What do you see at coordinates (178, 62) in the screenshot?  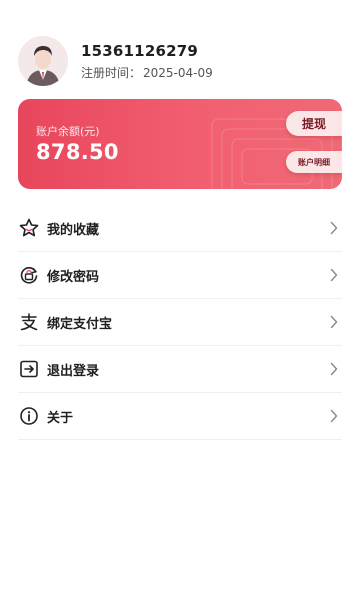 I see `profile-header: 15361126279 注册时间： 2025-04-09` at bounding box center [178, 62].